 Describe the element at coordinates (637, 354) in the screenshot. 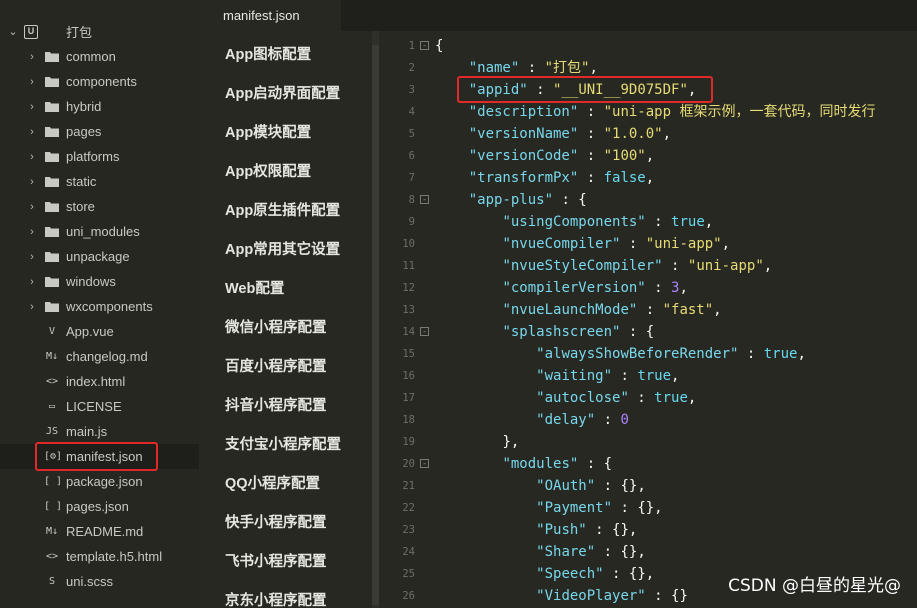

I see `json-key: "alwaysShowBeforeRender"` at that location.